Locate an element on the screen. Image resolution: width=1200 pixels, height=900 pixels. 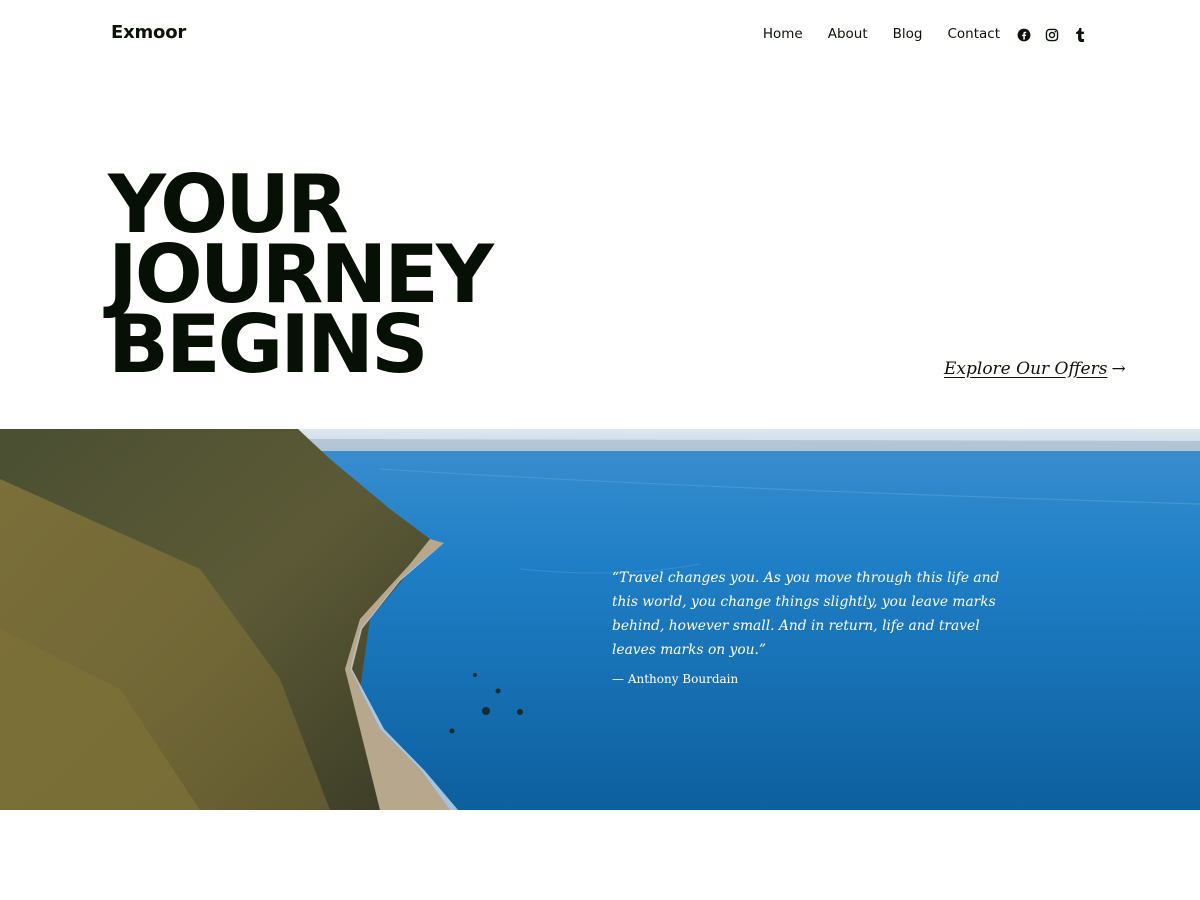
nav-item-blog: Blog is located at coordinates (908, 34).